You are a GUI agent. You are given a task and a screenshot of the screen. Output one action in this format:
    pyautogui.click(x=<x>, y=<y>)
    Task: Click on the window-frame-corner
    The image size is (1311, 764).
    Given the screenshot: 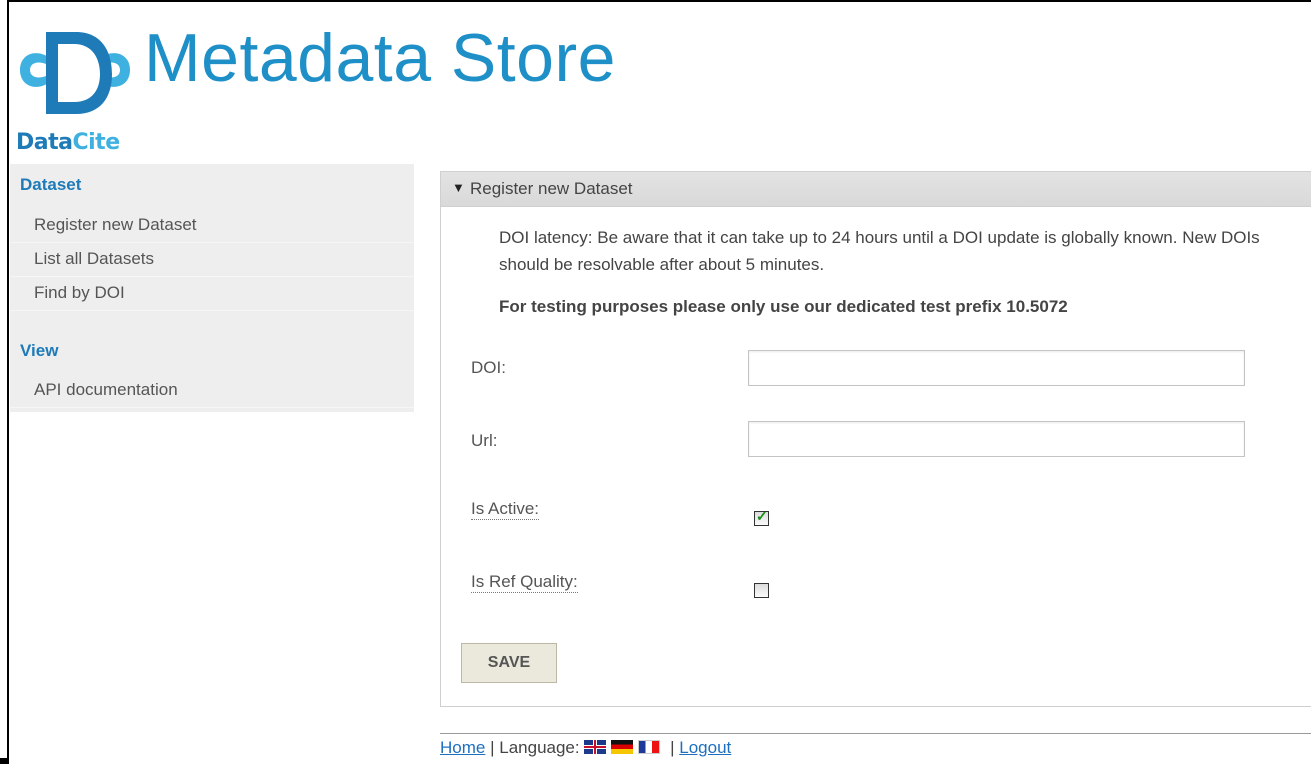 What is the action you would take?
    pyautogui.click(x=4, y=761)
    